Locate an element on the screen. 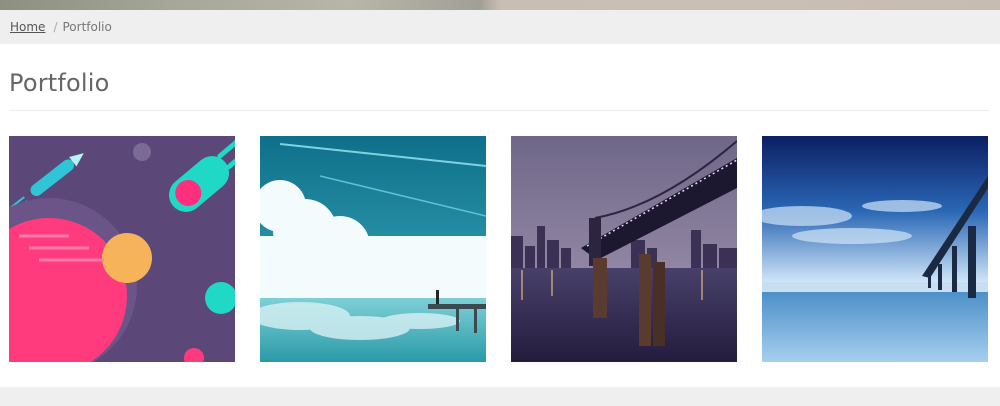 The height and width of the screenshot is (406, 1000). portfolio-item-bridge-night is located at coordinates (624, 249).